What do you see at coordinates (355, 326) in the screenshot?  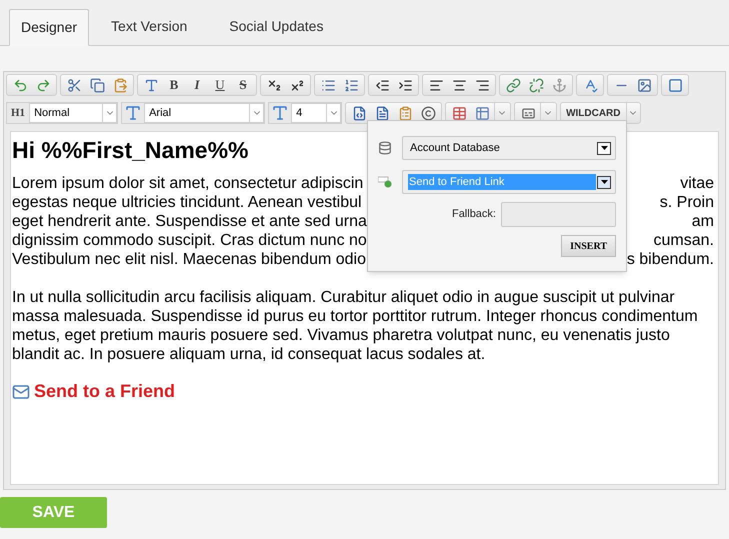 I see `paragraph-text: In ut nulla sollicitudin arcu facilisis aliquam. Curabitur aliquet odio in augue suscipit ut pulvinar massa malesuada. Suspendisse id purus eu tortor porttitor rutrum. Integer rhoncus condimentum metus, eget pretium mauris posuere sed. Vivamus pharetra volutpat nunc, eu venenatis justo blandit ac. In posuere aliquam urna, id consequat lacus sodales at.` at bounding box center [355, 326].